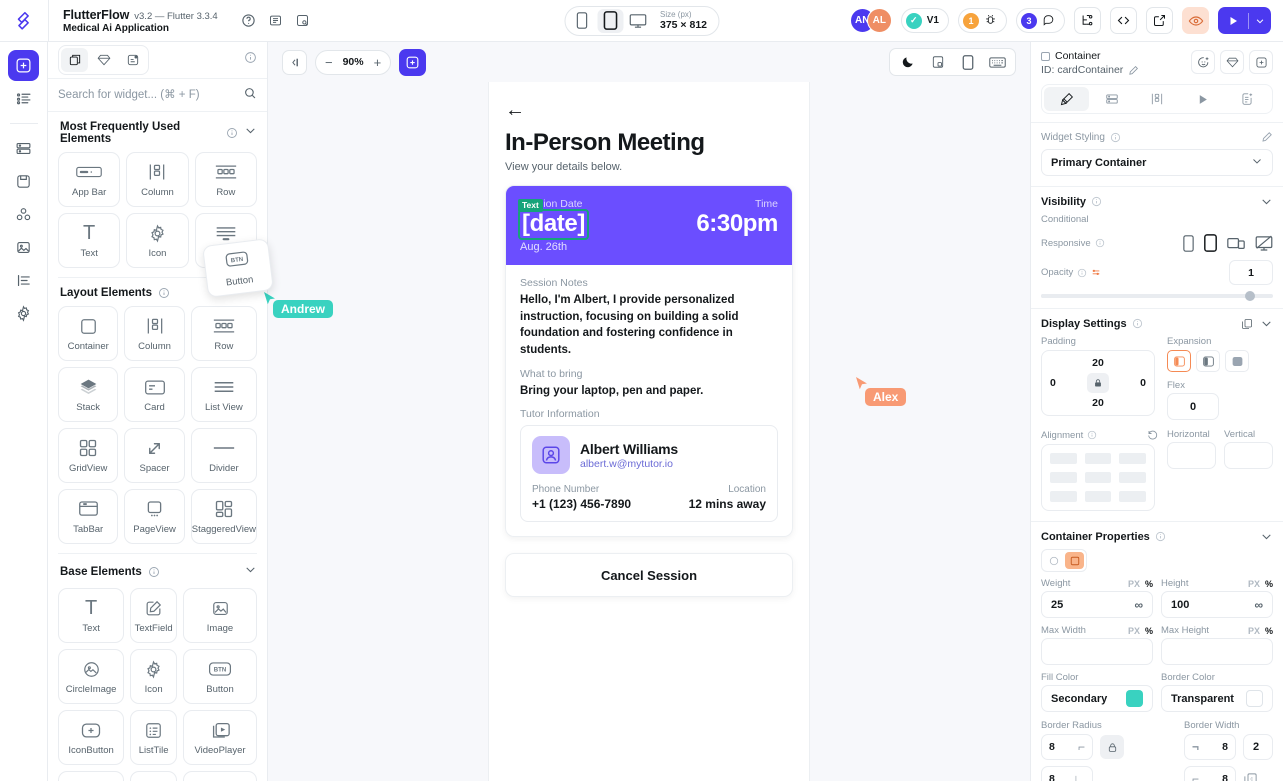 This screenshot has height=781, width=1283. Describe the element at coordinates (1134, 698) in the screenshot. I see `fill-color-swatch` at that location.